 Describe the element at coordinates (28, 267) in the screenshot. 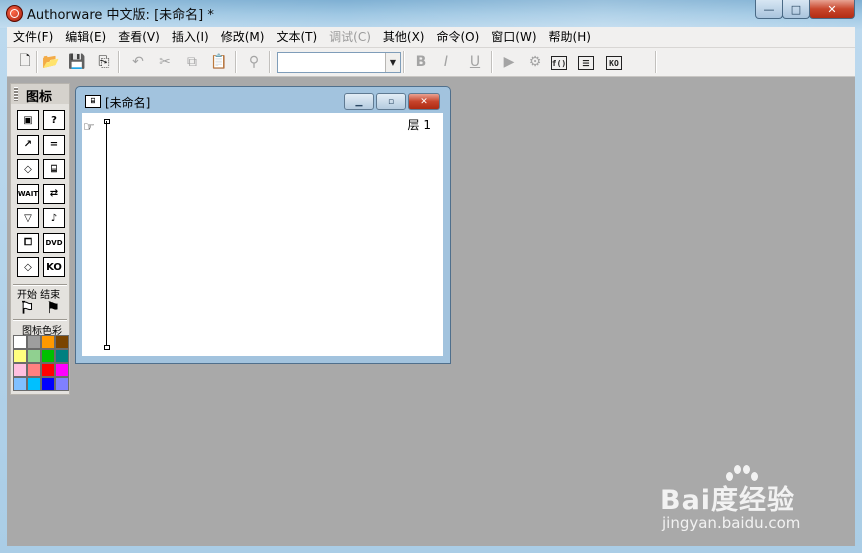

I see `interaction-diamond-icon: ◇` at that location.